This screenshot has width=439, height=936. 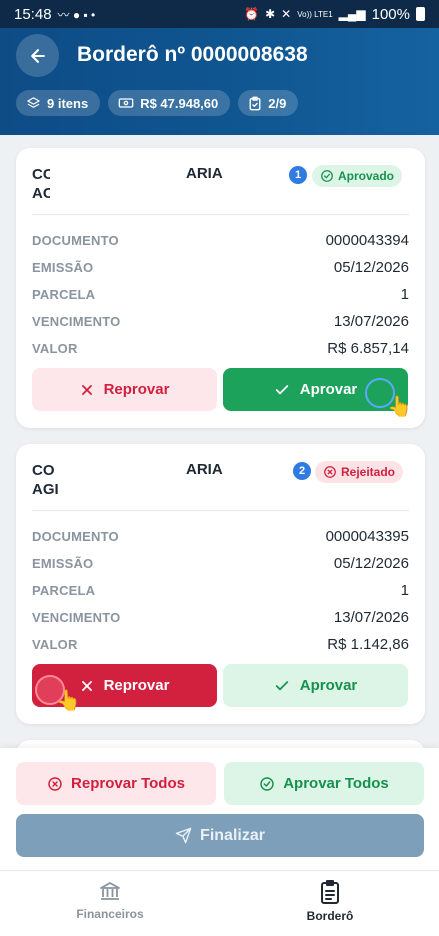 I want to click on send-icon, so click(x=183, y=835).